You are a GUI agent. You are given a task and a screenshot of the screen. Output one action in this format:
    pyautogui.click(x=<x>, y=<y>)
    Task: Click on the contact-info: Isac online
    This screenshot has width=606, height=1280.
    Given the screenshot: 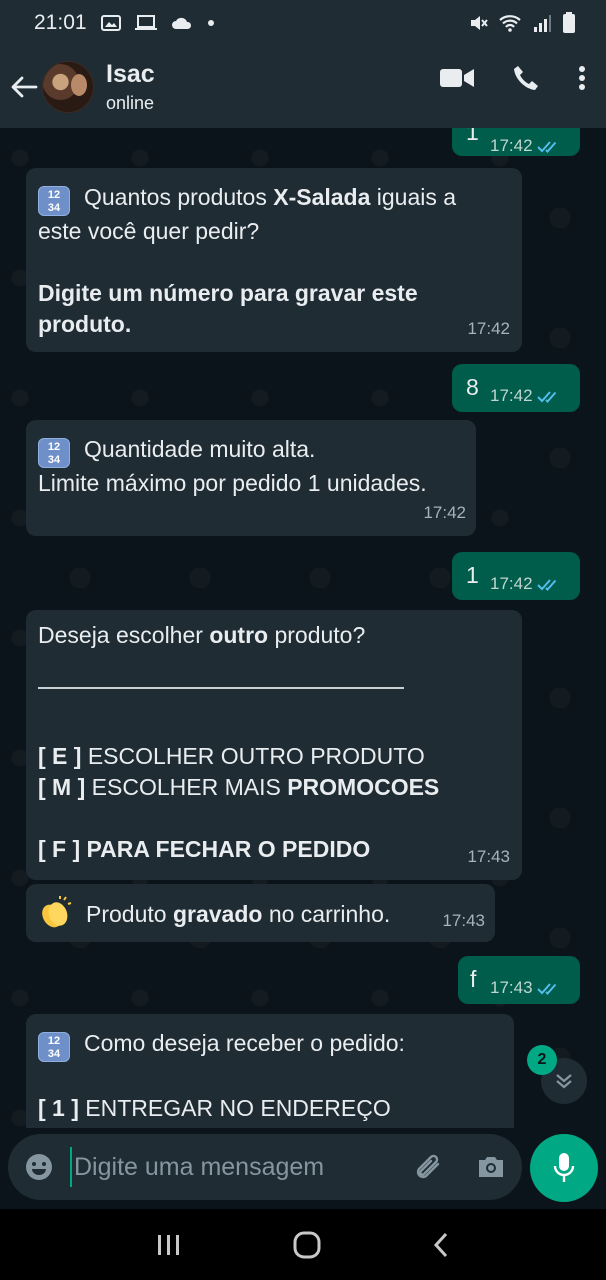 What is the action you would take?
    pyautogui.click(x=130, y=87)
    